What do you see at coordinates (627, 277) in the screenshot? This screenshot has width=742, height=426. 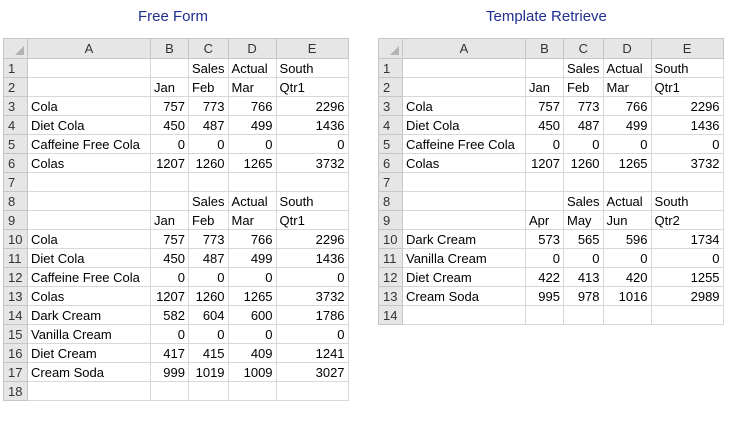 I see `cell-d: 420` at bounding box center [627, 277].